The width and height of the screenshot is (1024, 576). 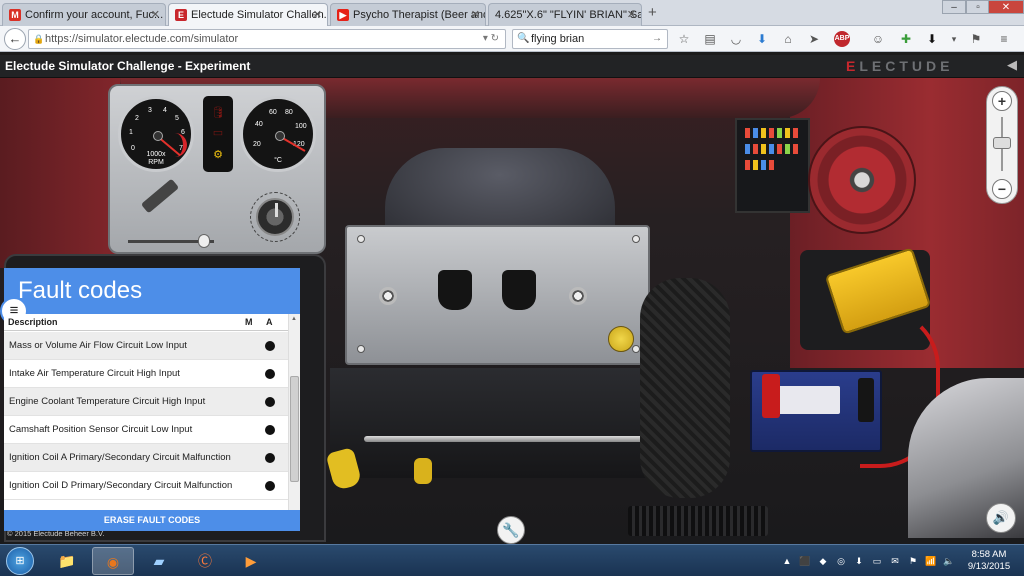 I want to click on positive-clamp, so click(x=771, y=396).